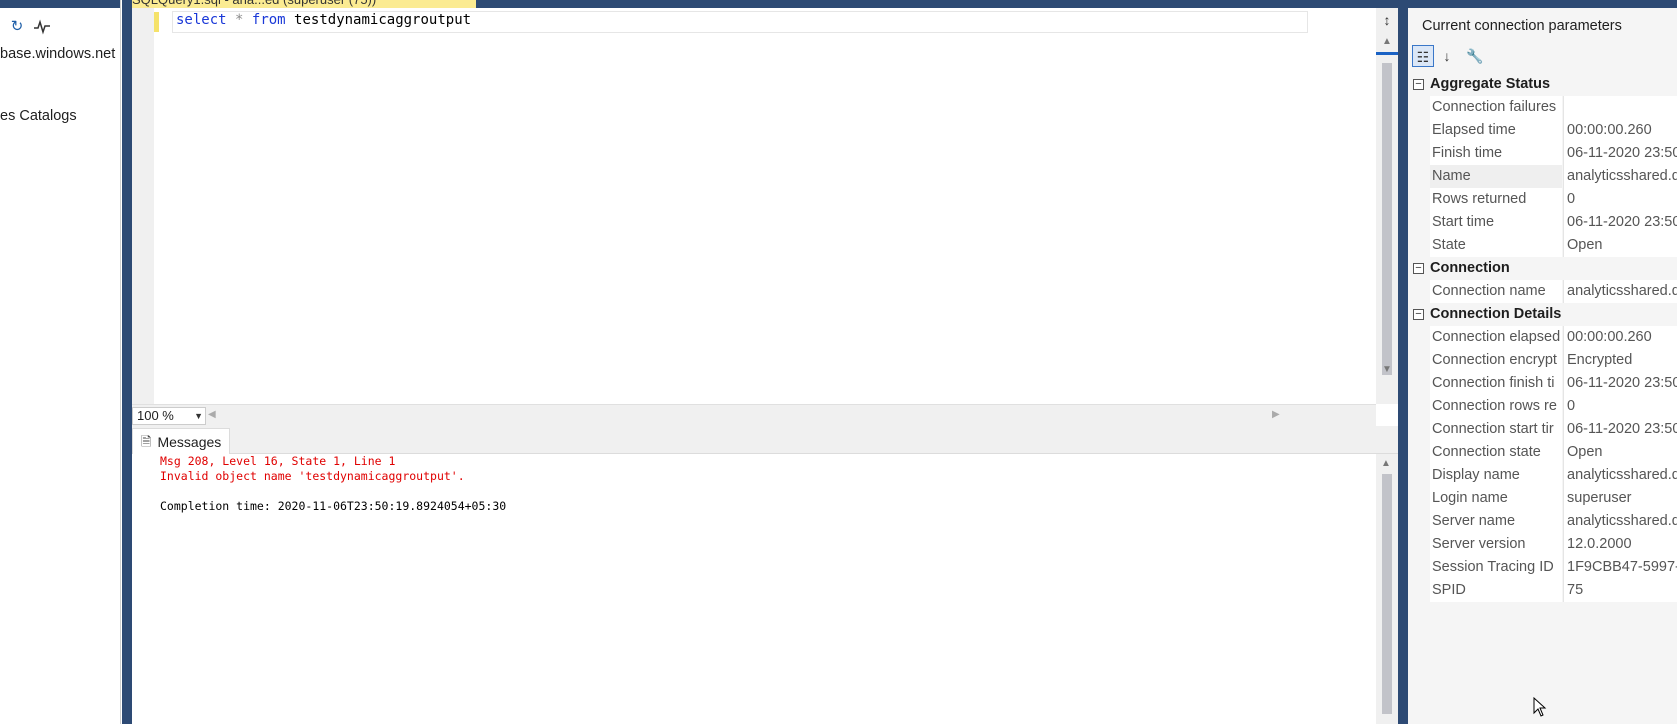 Image resolution: width=1677 pixels, height=724 pixels. Describe the element at coordinates (146, 441) in the screenshot. I see `messages-icon: 🗎` at that location.